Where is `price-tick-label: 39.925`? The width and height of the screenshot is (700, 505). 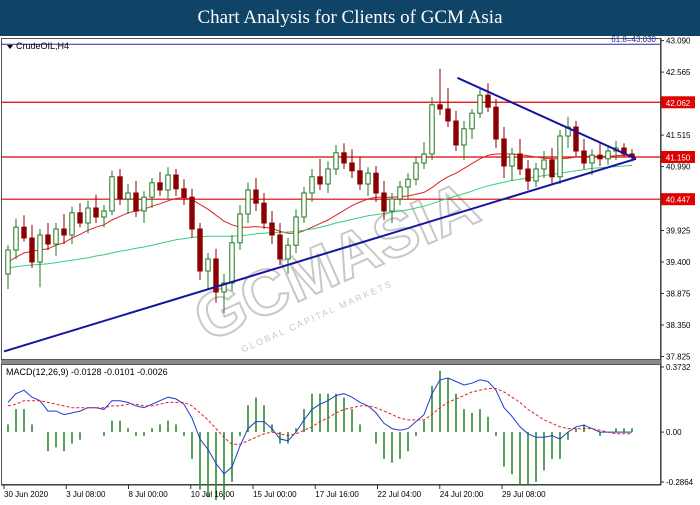
price-tick-label: 39.925 is located at coordinates (678, 231).